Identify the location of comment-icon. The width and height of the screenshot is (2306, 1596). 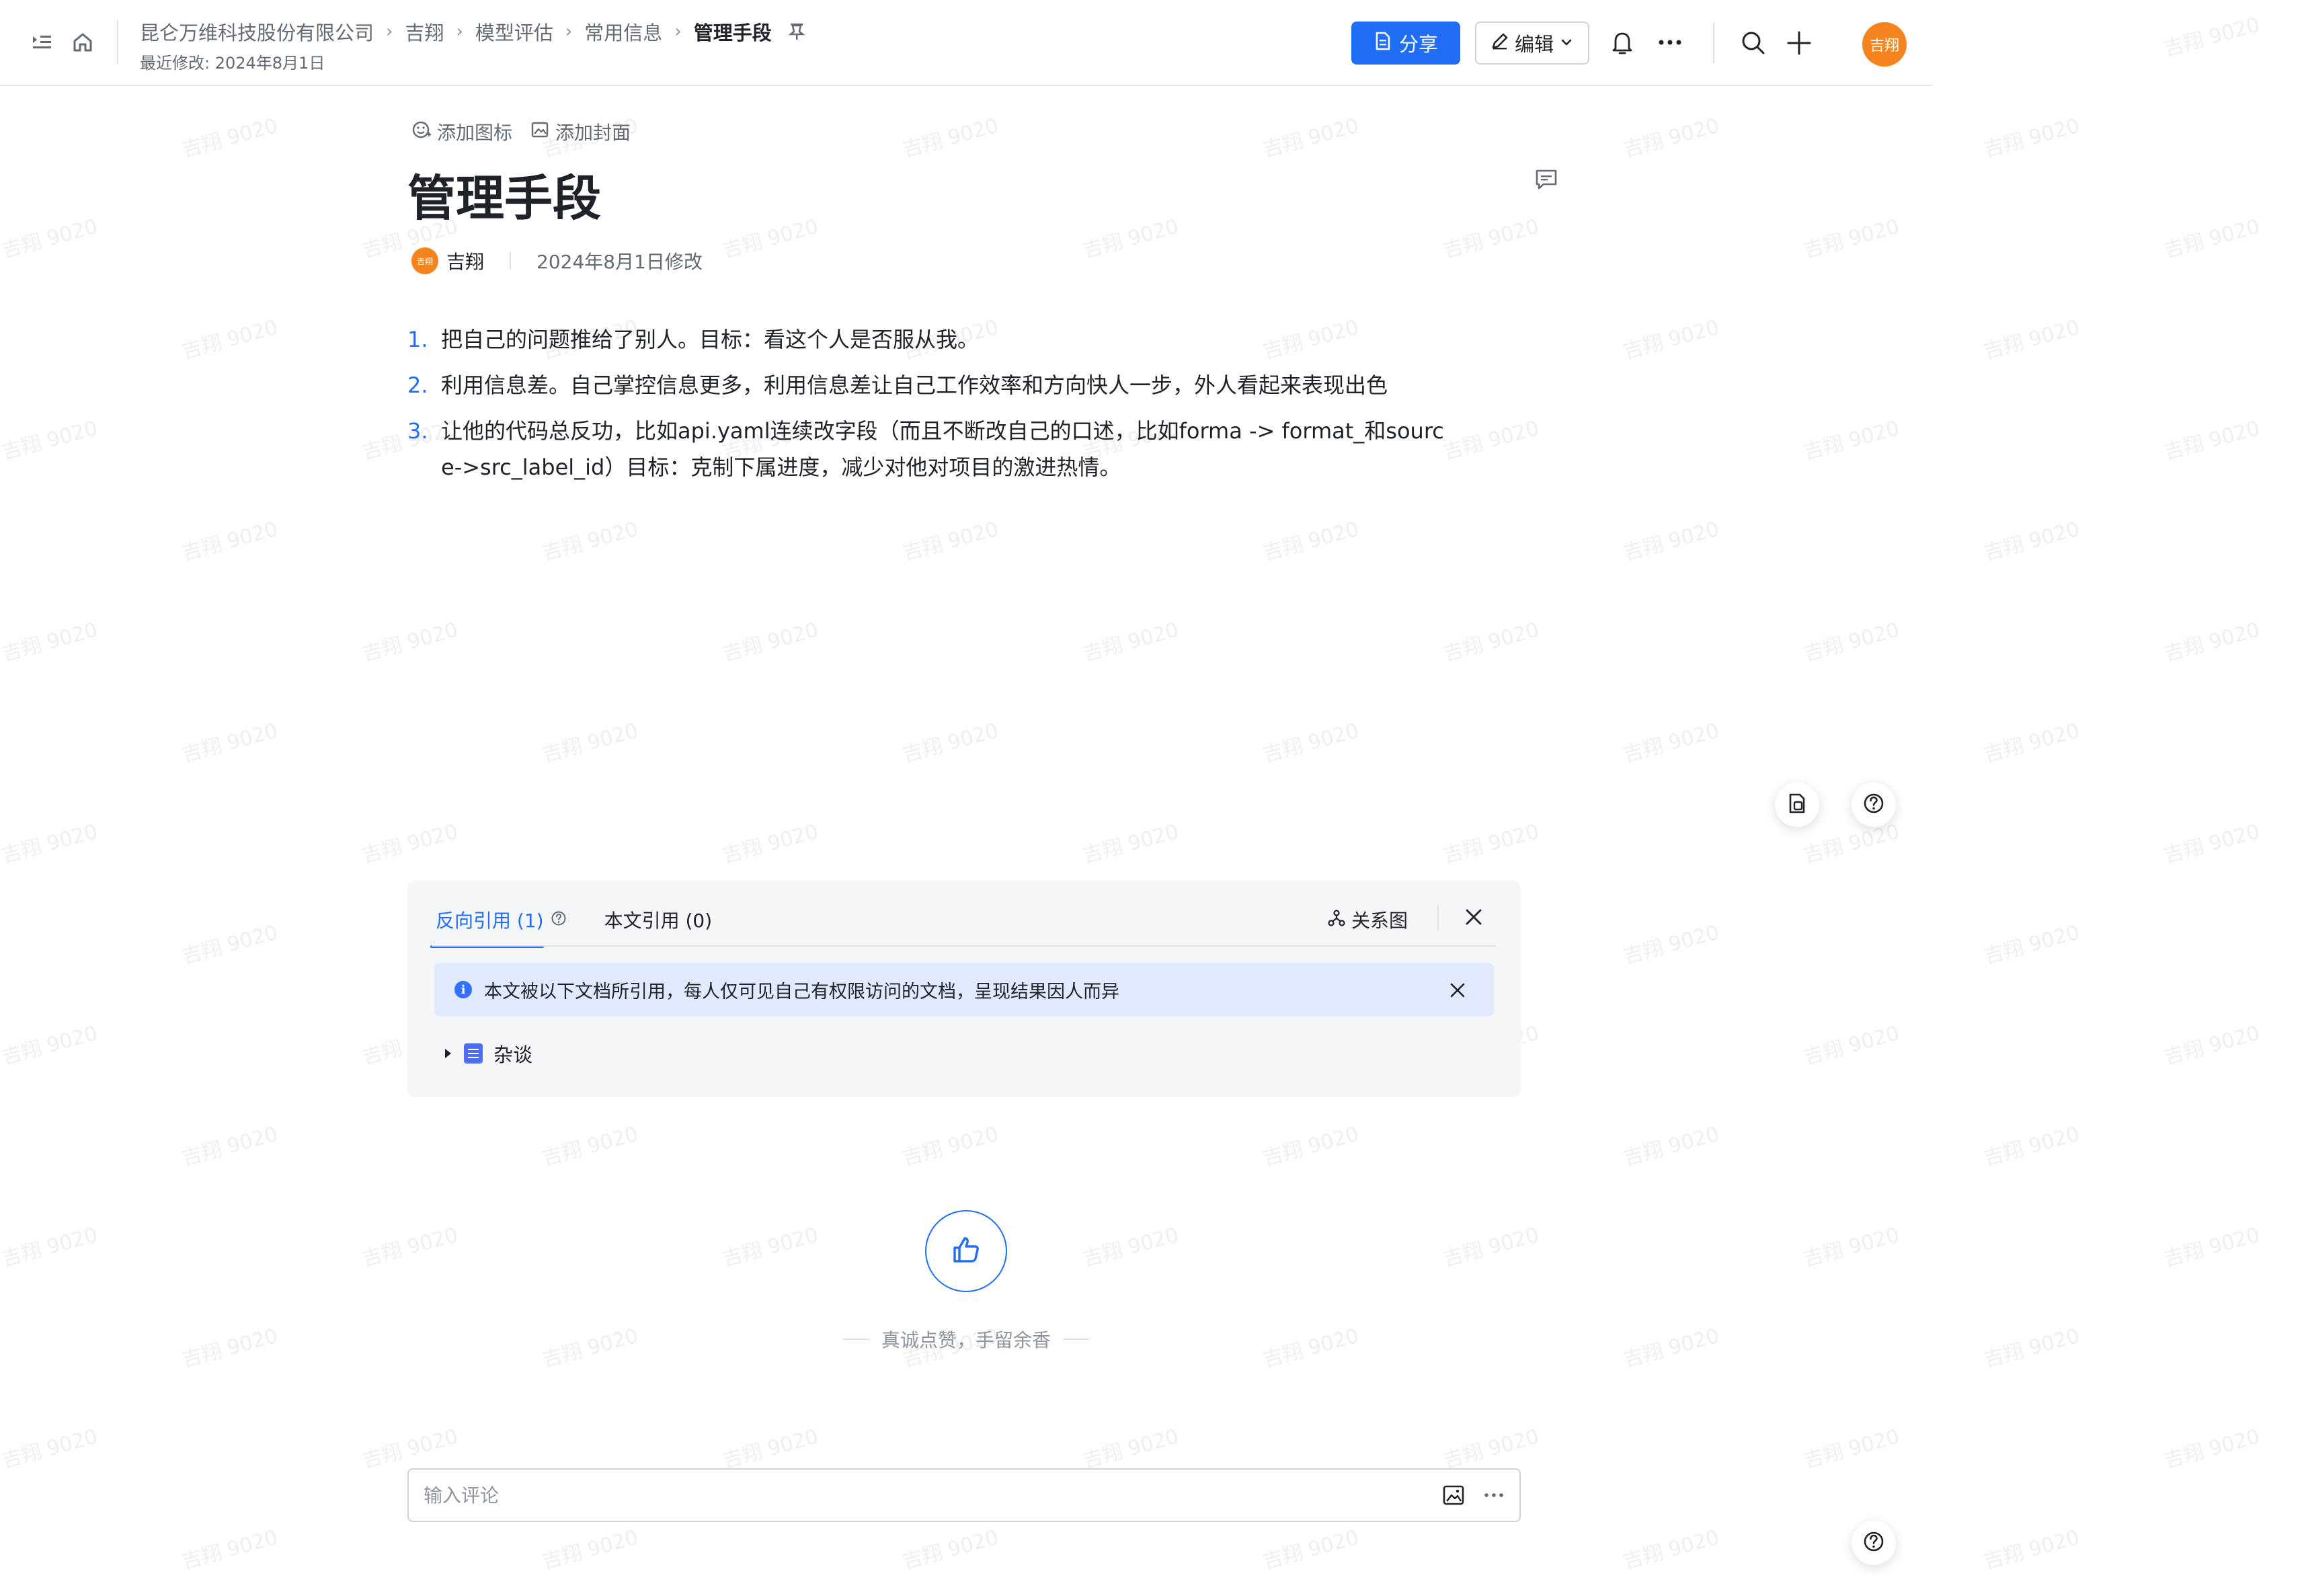
(1546, 181).